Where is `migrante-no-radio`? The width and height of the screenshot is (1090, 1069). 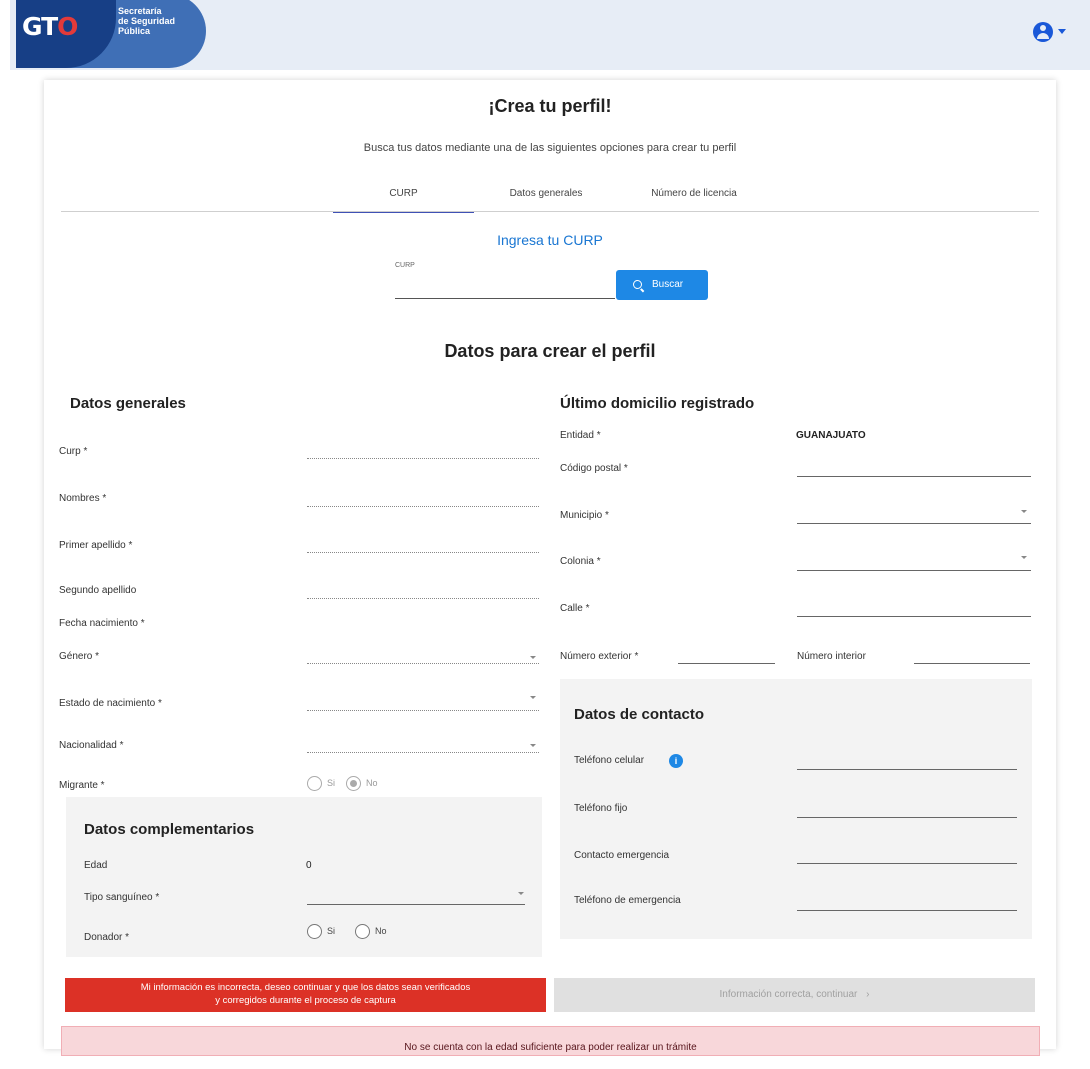 migrante-no-radio is located at coordinates (353, 783).